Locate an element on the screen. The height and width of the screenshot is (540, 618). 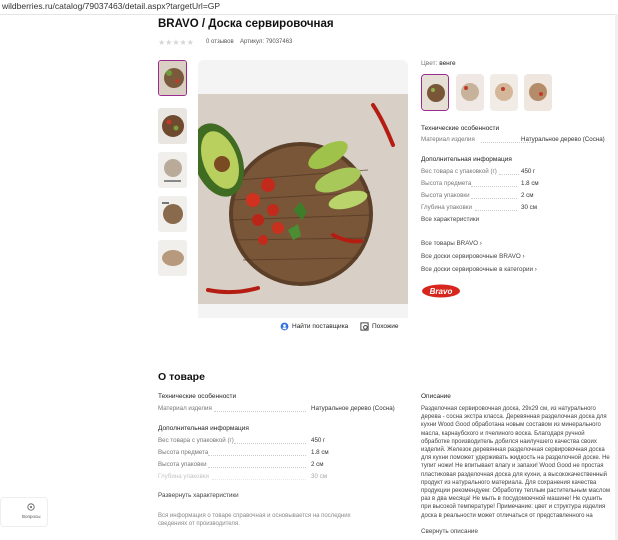
brand-link-all-products: Все товары BRAVO › is located at coordinates (451, 243).